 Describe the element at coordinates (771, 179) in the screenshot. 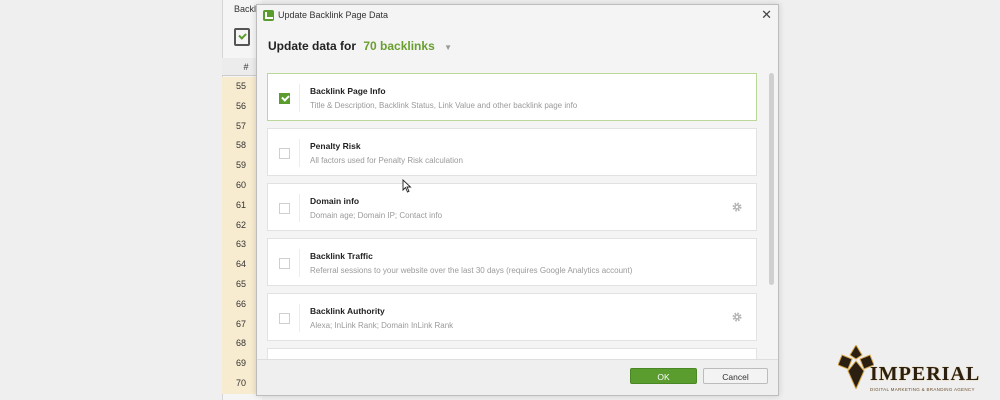

I see `scrollbar-thumb` at that location.